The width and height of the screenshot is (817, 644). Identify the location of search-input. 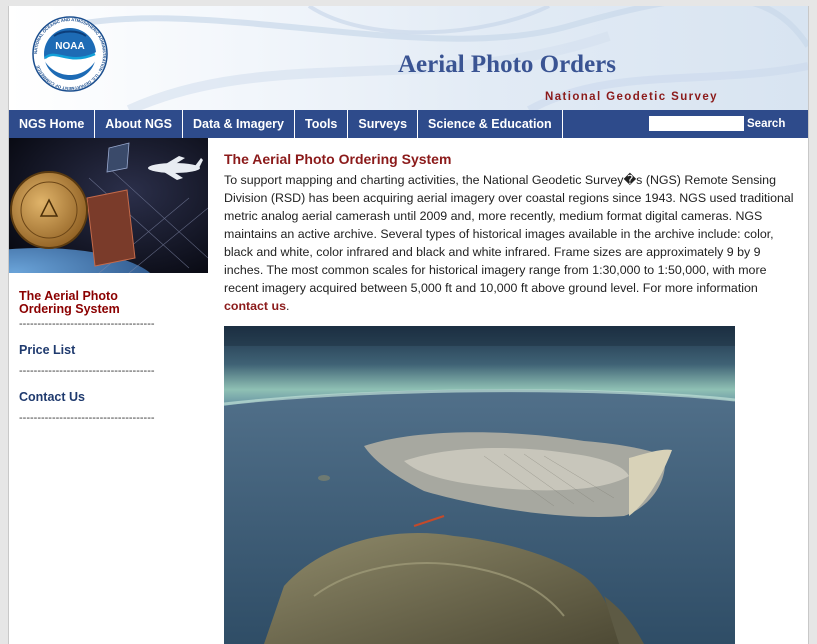
(696, 123).